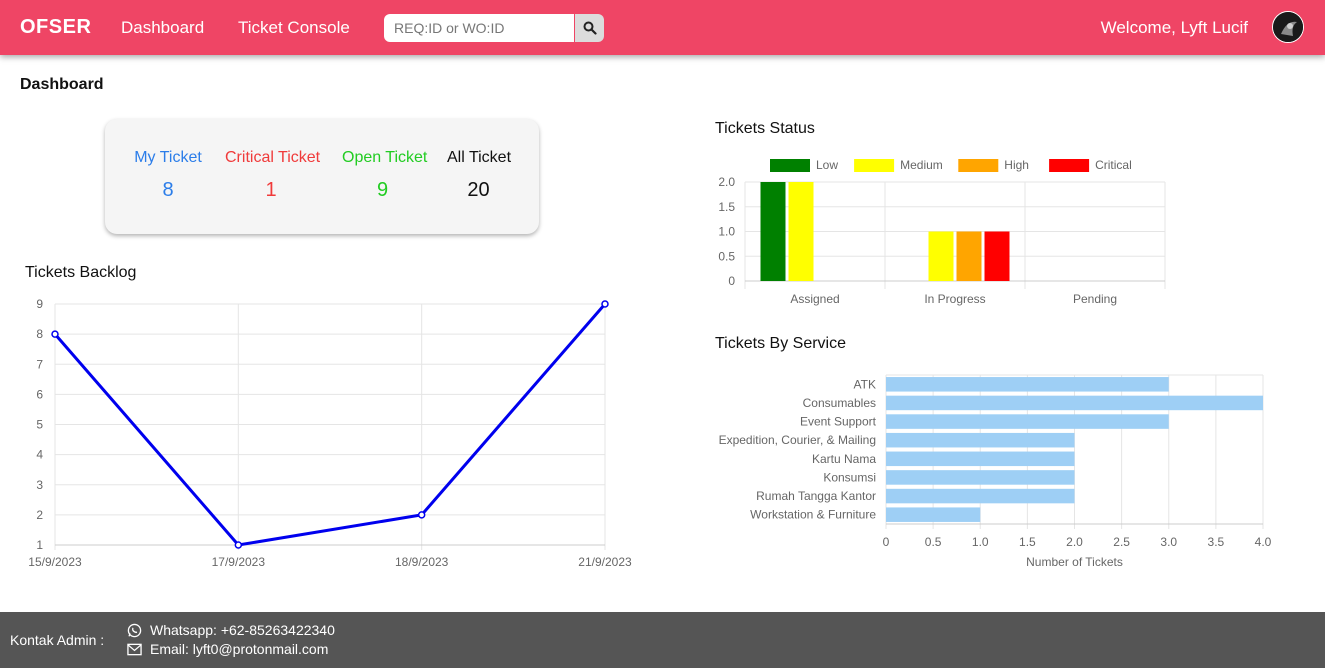 The height and width of the screenshot is (668, 1325). What do you see at coordinates (780, 343) in the screenshot?
I see `service-title: Tickets By Service` at bounding box center [780, 343].